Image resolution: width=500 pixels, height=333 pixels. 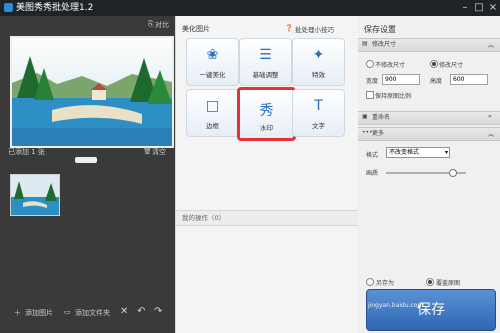 I want to click on tile-effects: ✦ 特效, so click(x=318, y=62).